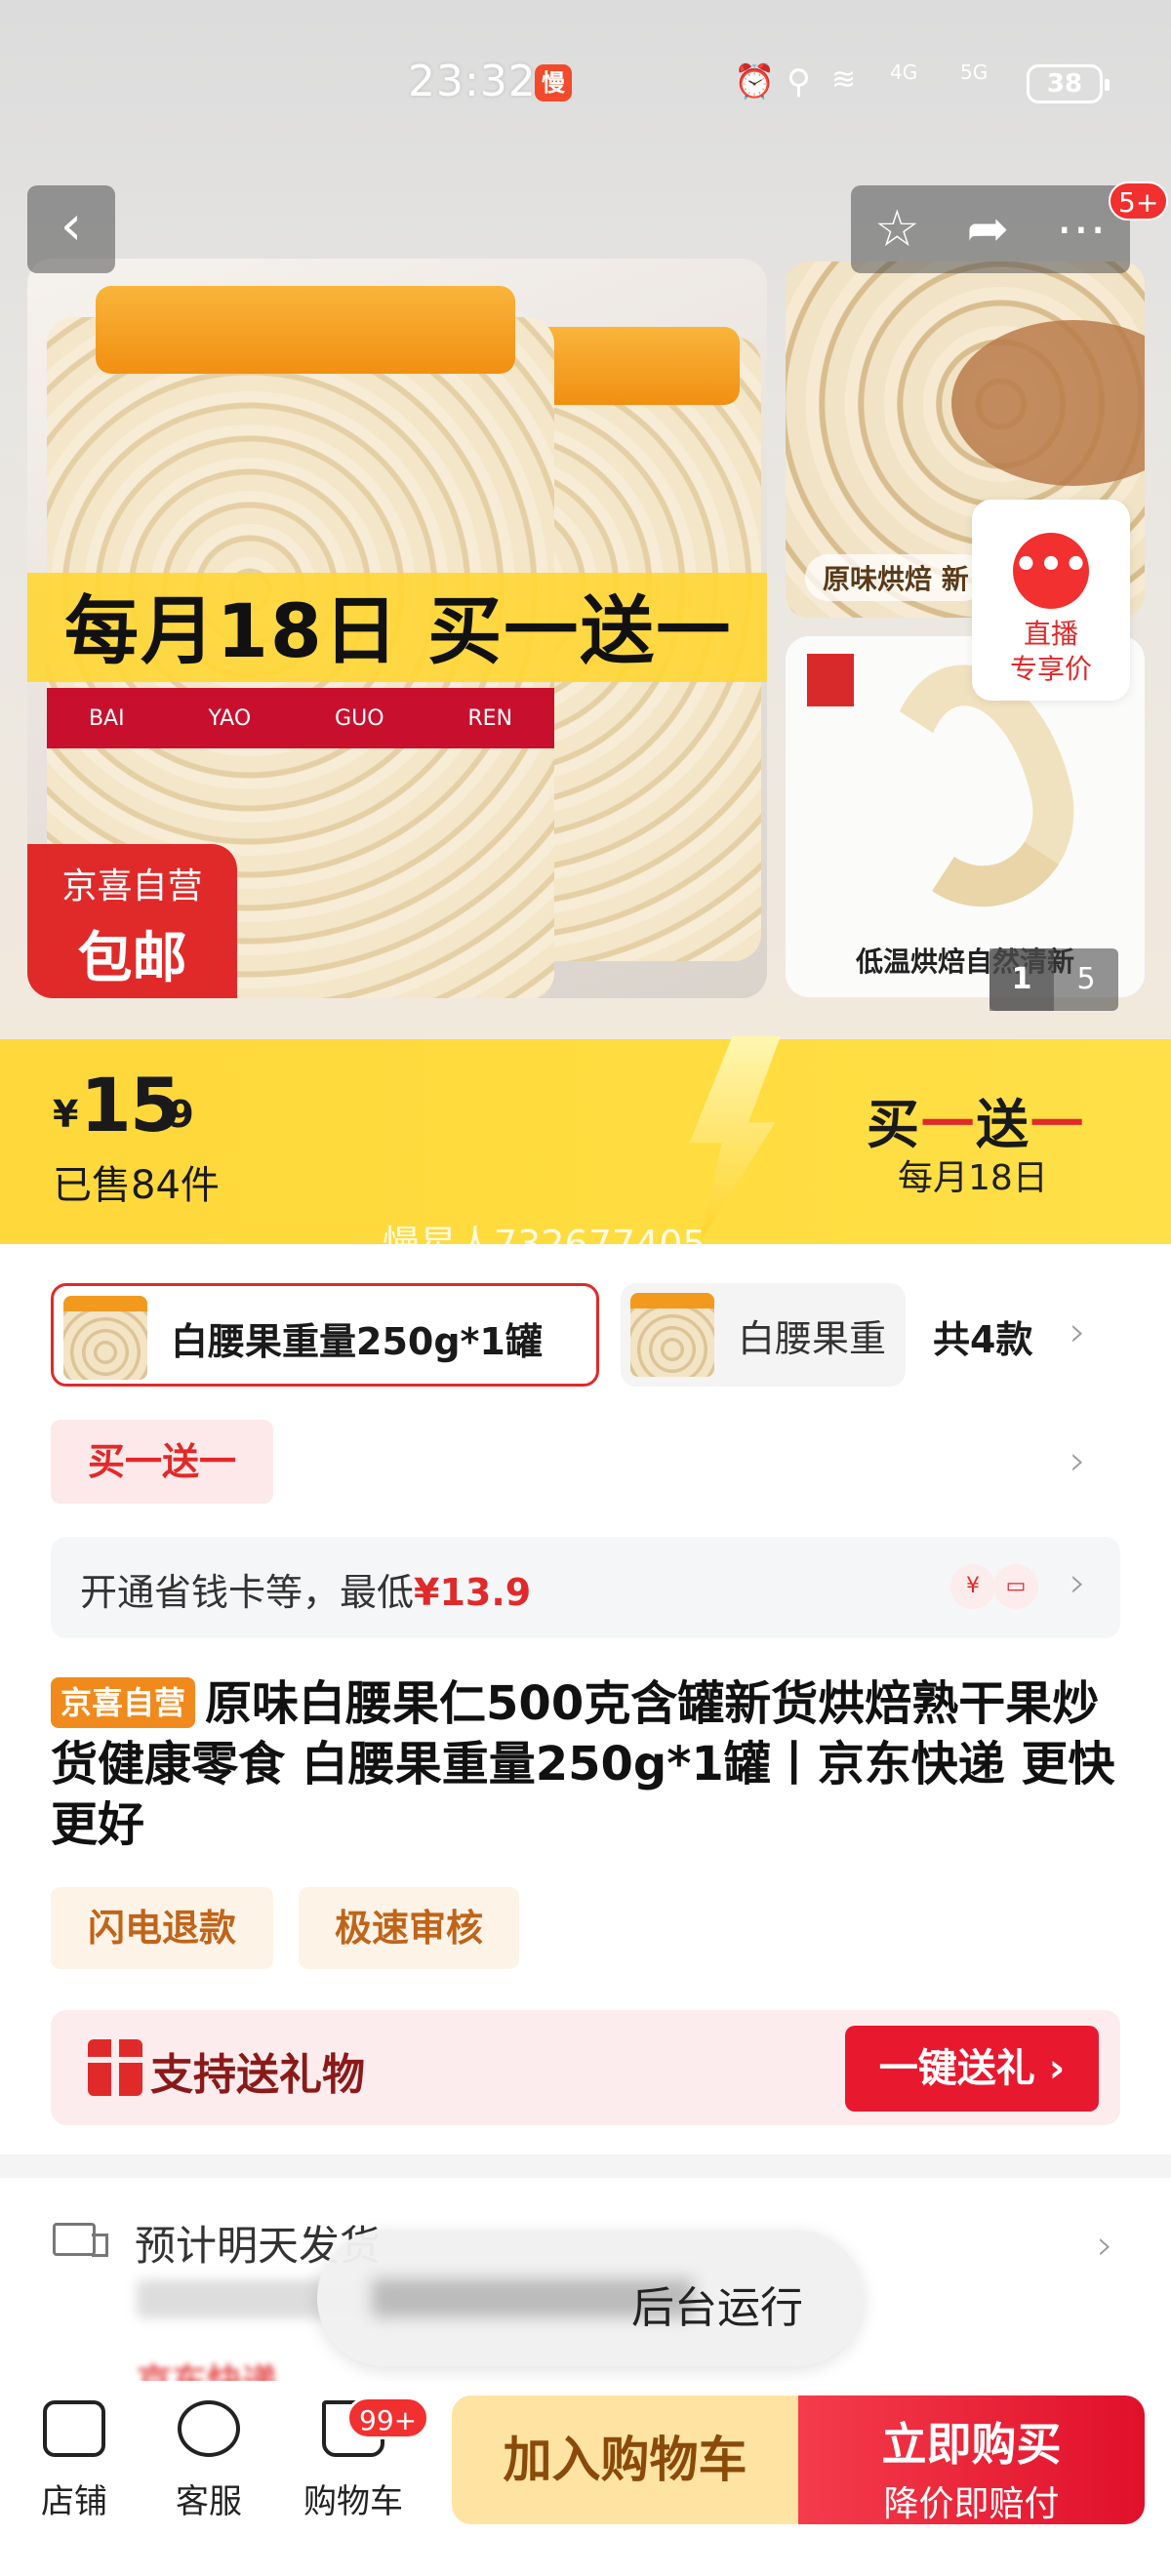 Image resolution: width=1171 pixels, height=2576 pixels. Describe the element at coordinates (717, 2308) in the screenshot. I see `toast-text: 后台运行` at that location.